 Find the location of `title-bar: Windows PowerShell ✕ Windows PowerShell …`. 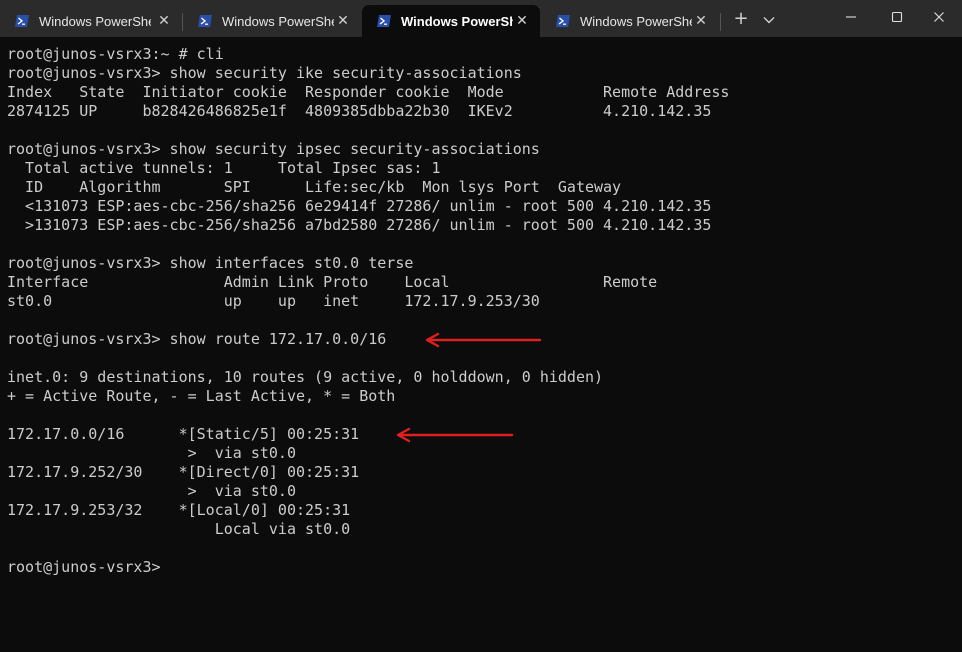

title-bar: Windows PowerShell ✕ Windows PowerShell … is located at coordinates (481, 18).